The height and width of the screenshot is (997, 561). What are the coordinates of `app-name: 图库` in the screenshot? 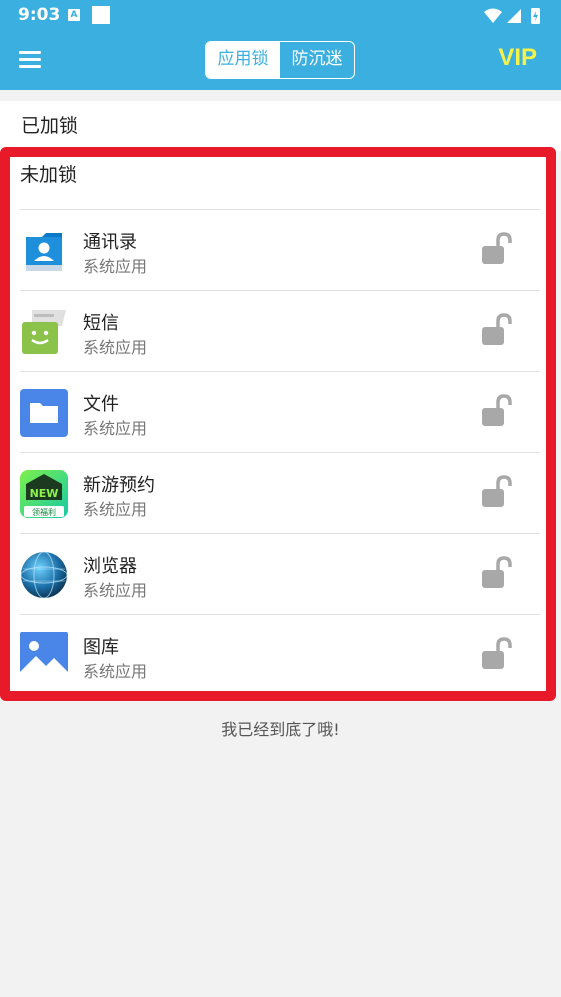 It's located at (101, 647).